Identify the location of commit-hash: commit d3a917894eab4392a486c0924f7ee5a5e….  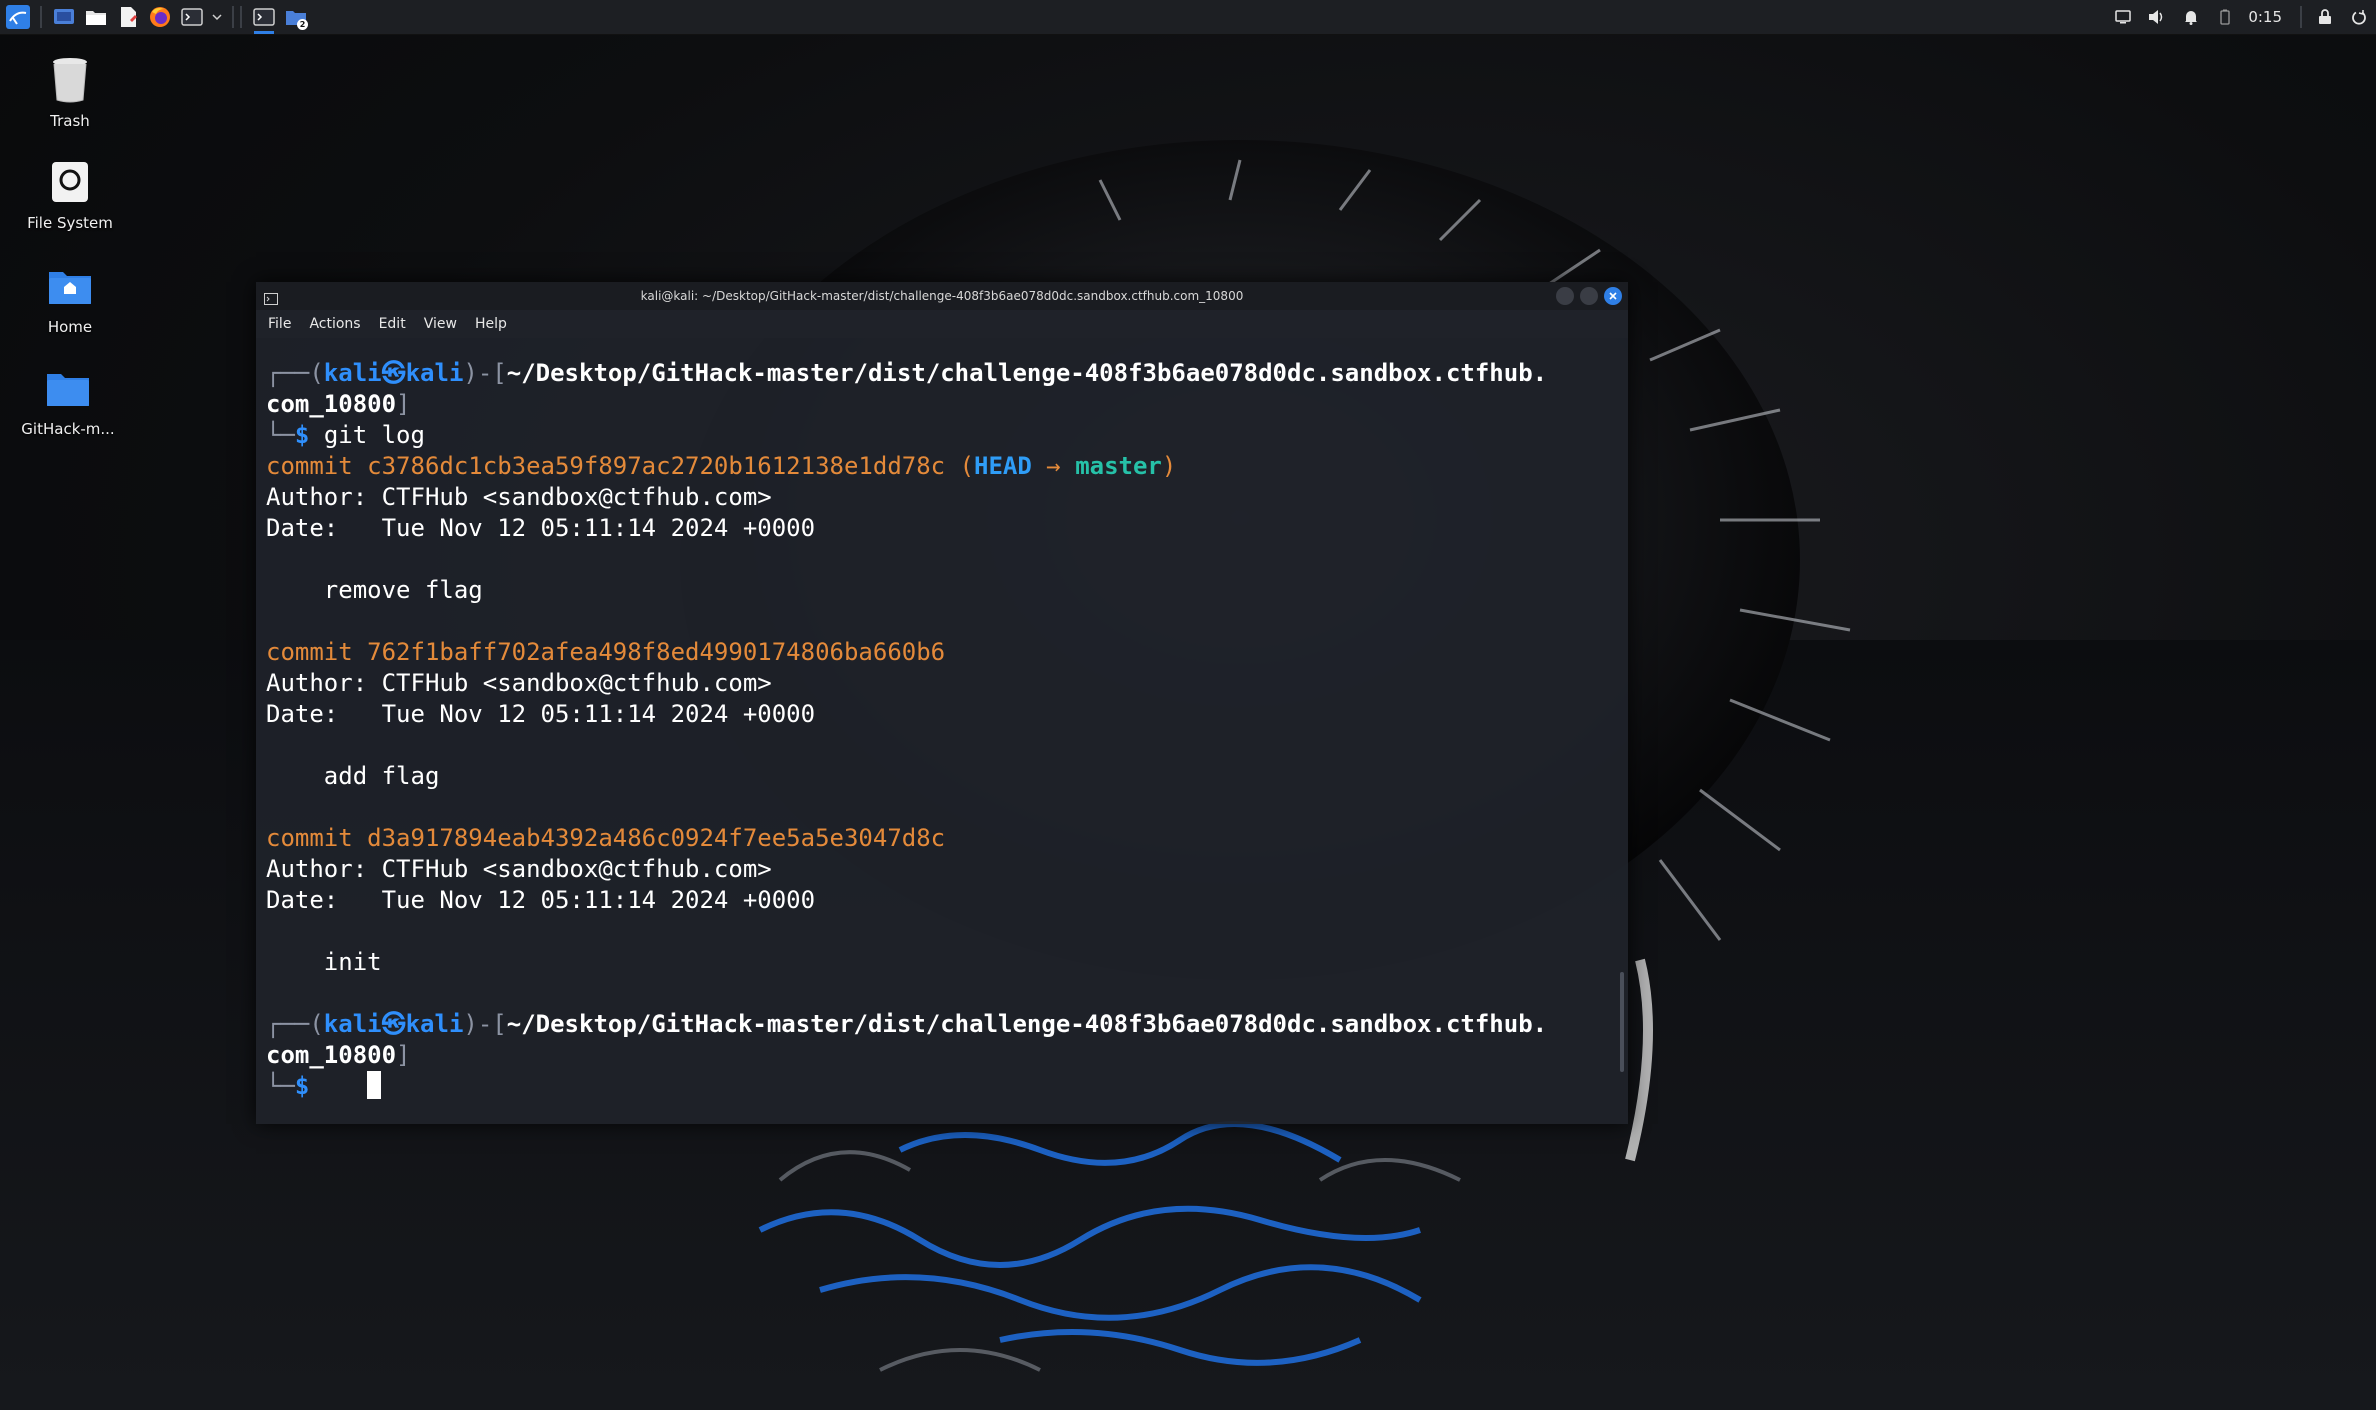
(606, 838).